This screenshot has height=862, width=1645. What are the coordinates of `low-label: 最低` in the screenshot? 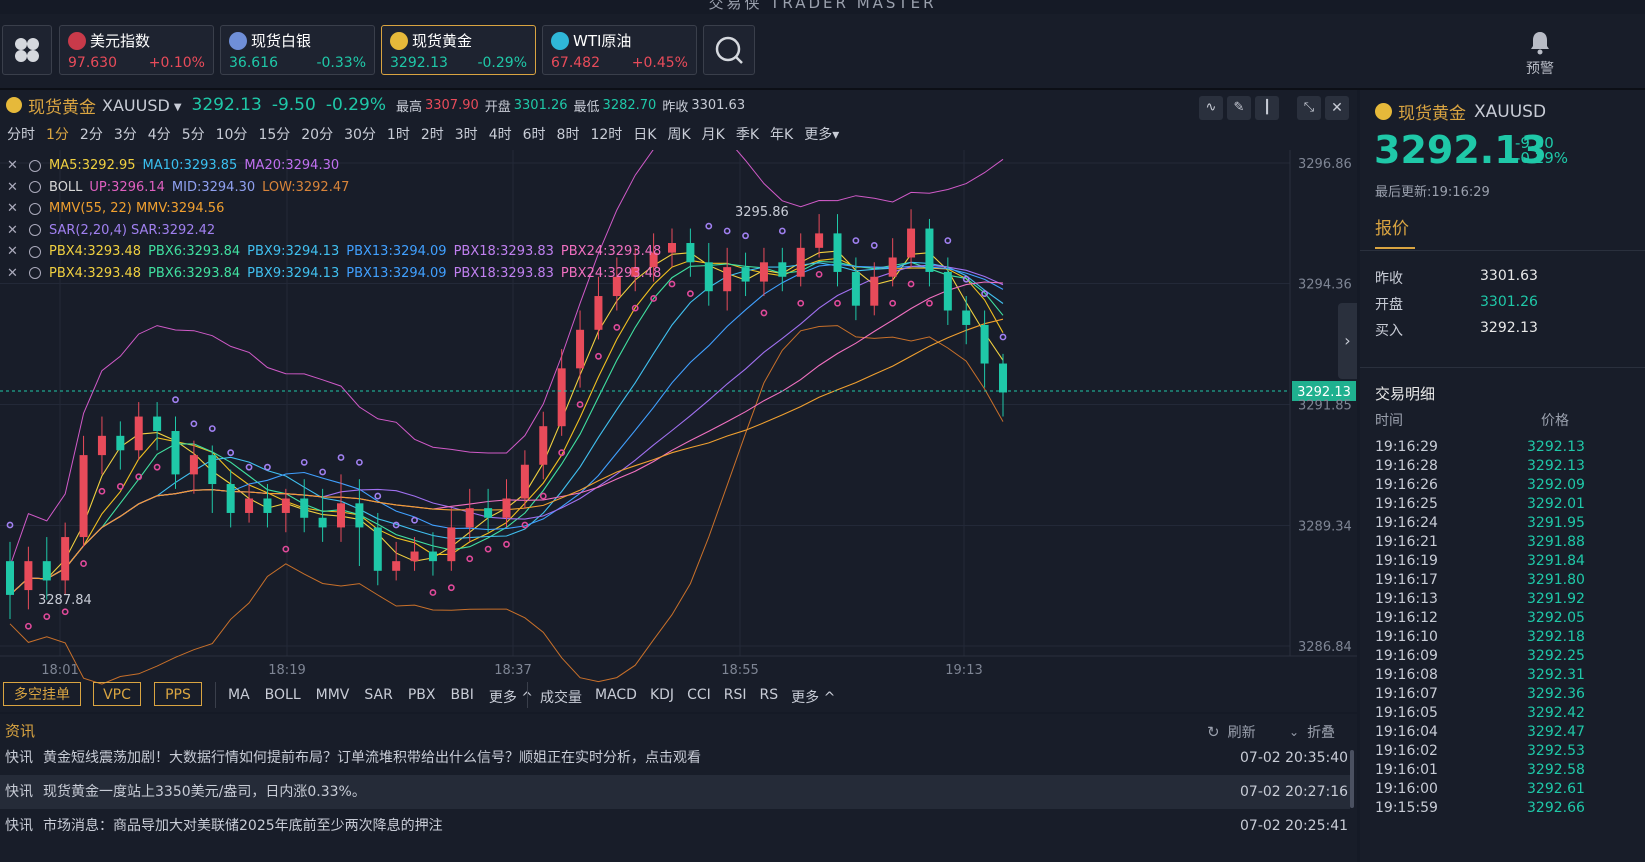 It's located at (586, 107).